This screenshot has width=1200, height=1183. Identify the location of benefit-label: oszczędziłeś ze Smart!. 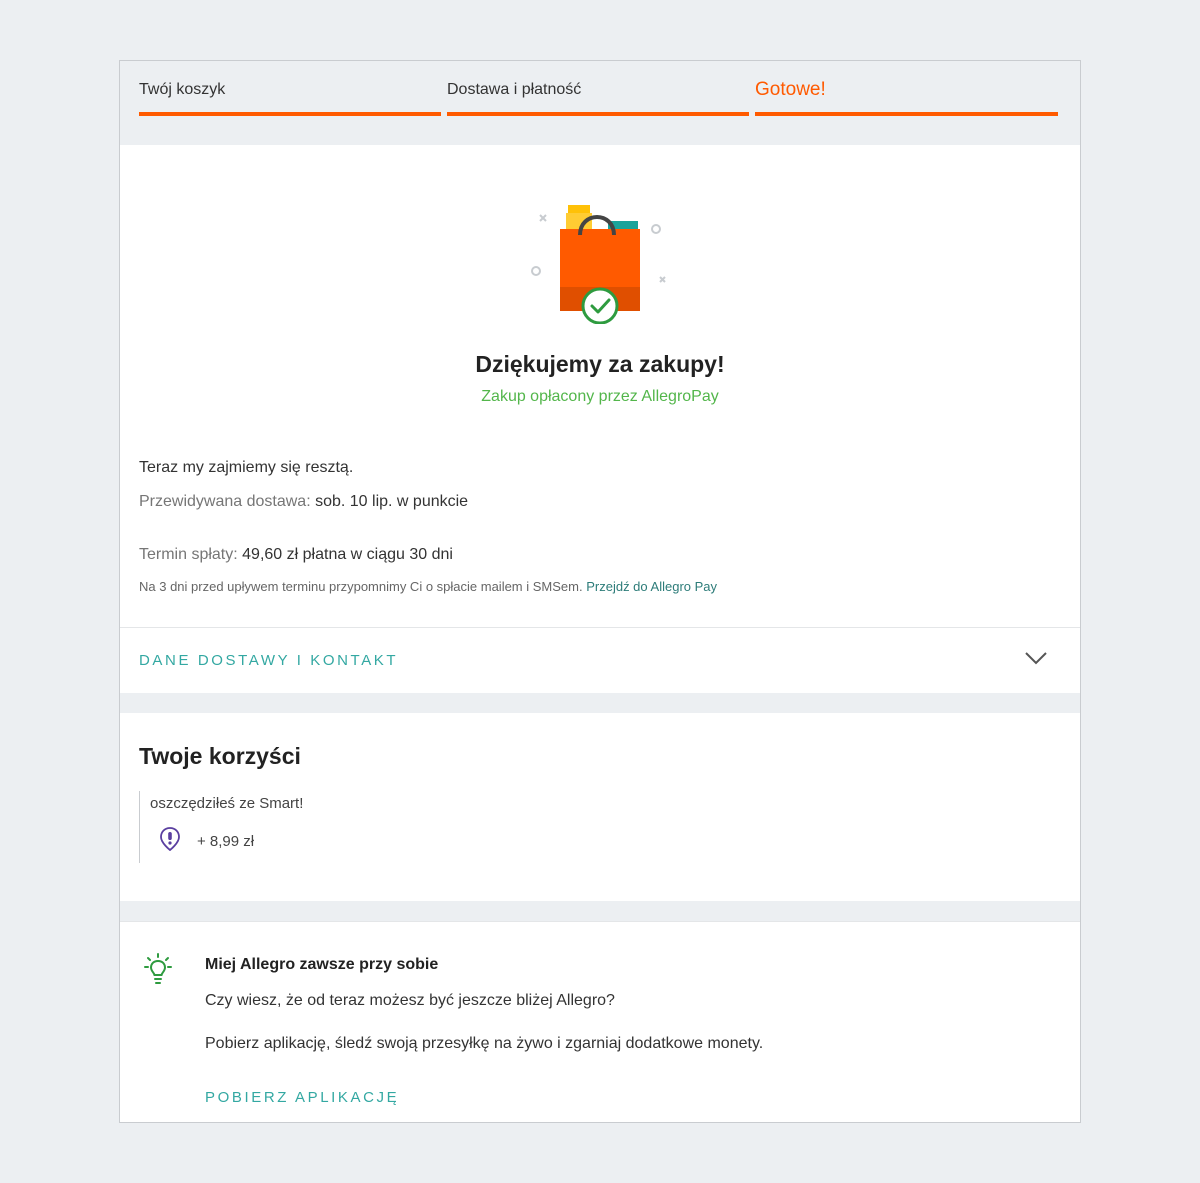
(227, 803).